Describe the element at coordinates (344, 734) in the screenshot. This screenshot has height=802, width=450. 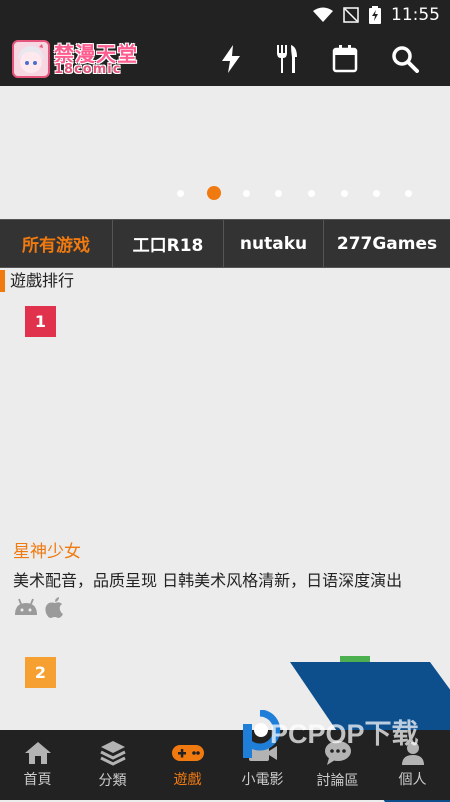
I see `watermark-text: PCPOP下载` at that location.